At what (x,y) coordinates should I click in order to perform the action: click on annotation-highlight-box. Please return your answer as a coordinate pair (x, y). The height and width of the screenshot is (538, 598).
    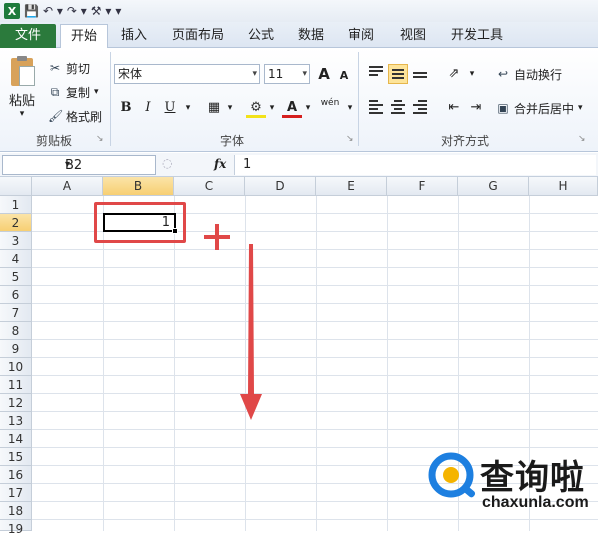
    Looking at the image, I should click on (140, 222).